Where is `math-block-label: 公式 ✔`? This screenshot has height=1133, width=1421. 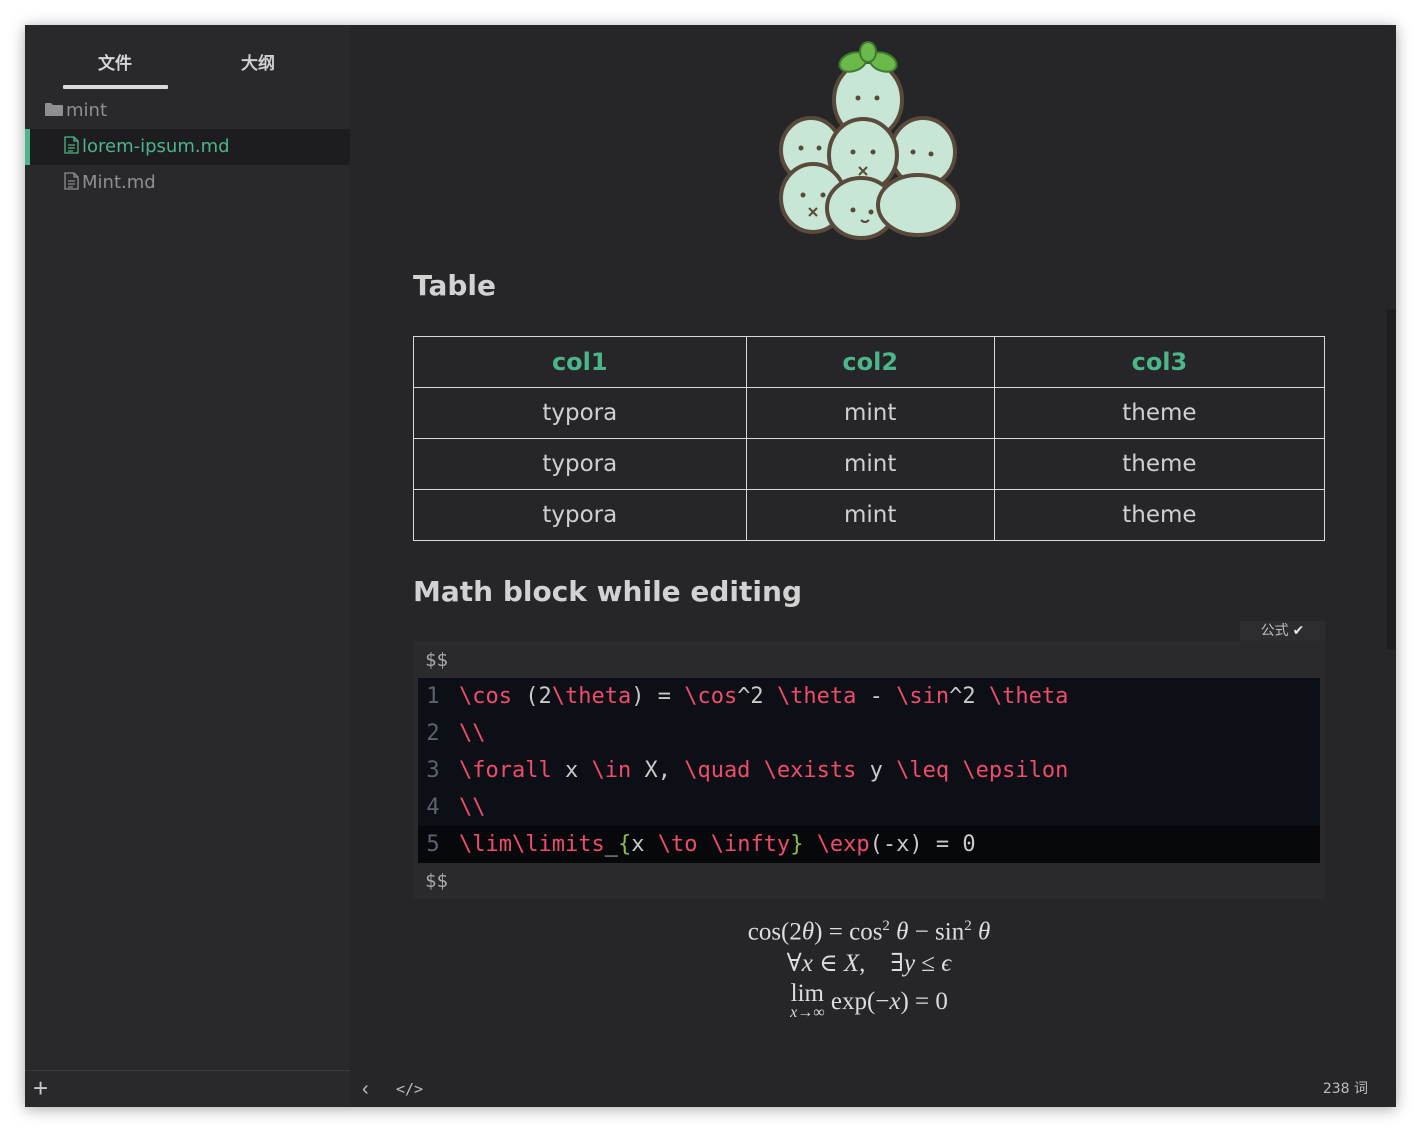
math-block-label: 公式 ✔ is located at coordinates (1282, 631).